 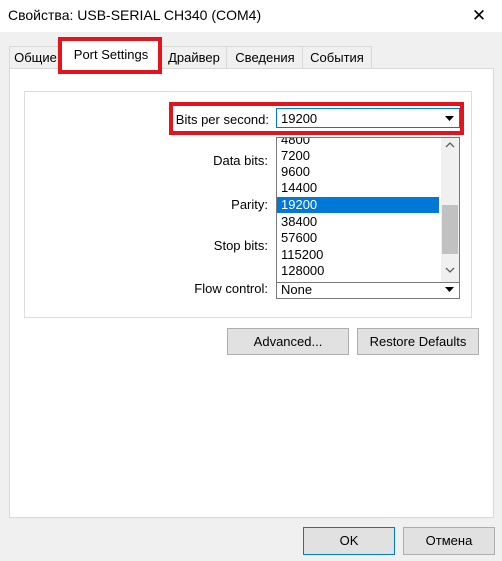 I want to click on title-bar: Свойства: USB-SERIAL CH340 (COM4) ✕, so click(x=251, y=16).